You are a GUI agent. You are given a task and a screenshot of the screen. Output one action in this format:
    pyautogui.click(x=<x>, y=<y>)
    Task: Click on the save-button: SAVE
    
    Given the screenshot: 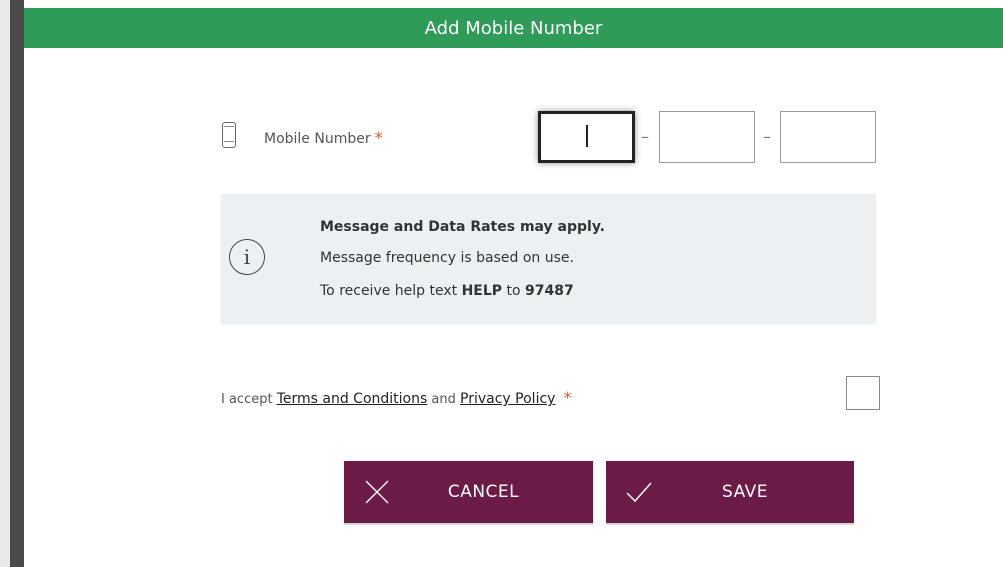 What is the action you would take?
    pyautogui.click(x=730, y=492)
    